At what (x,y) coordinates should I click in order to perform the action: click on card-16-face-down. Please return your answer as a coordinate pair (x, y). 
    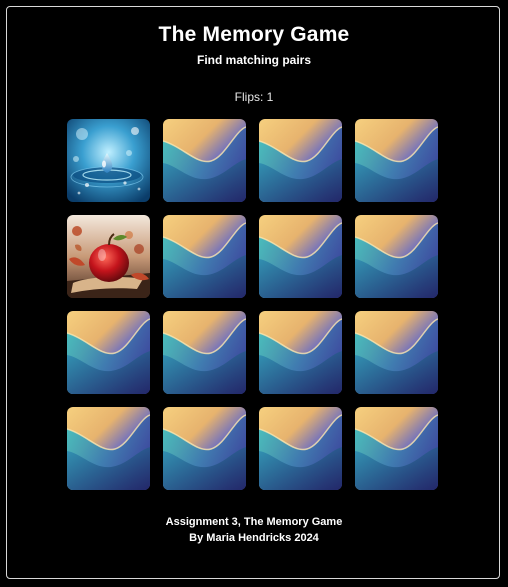
    Looking at the image, I should click on (396, 448).